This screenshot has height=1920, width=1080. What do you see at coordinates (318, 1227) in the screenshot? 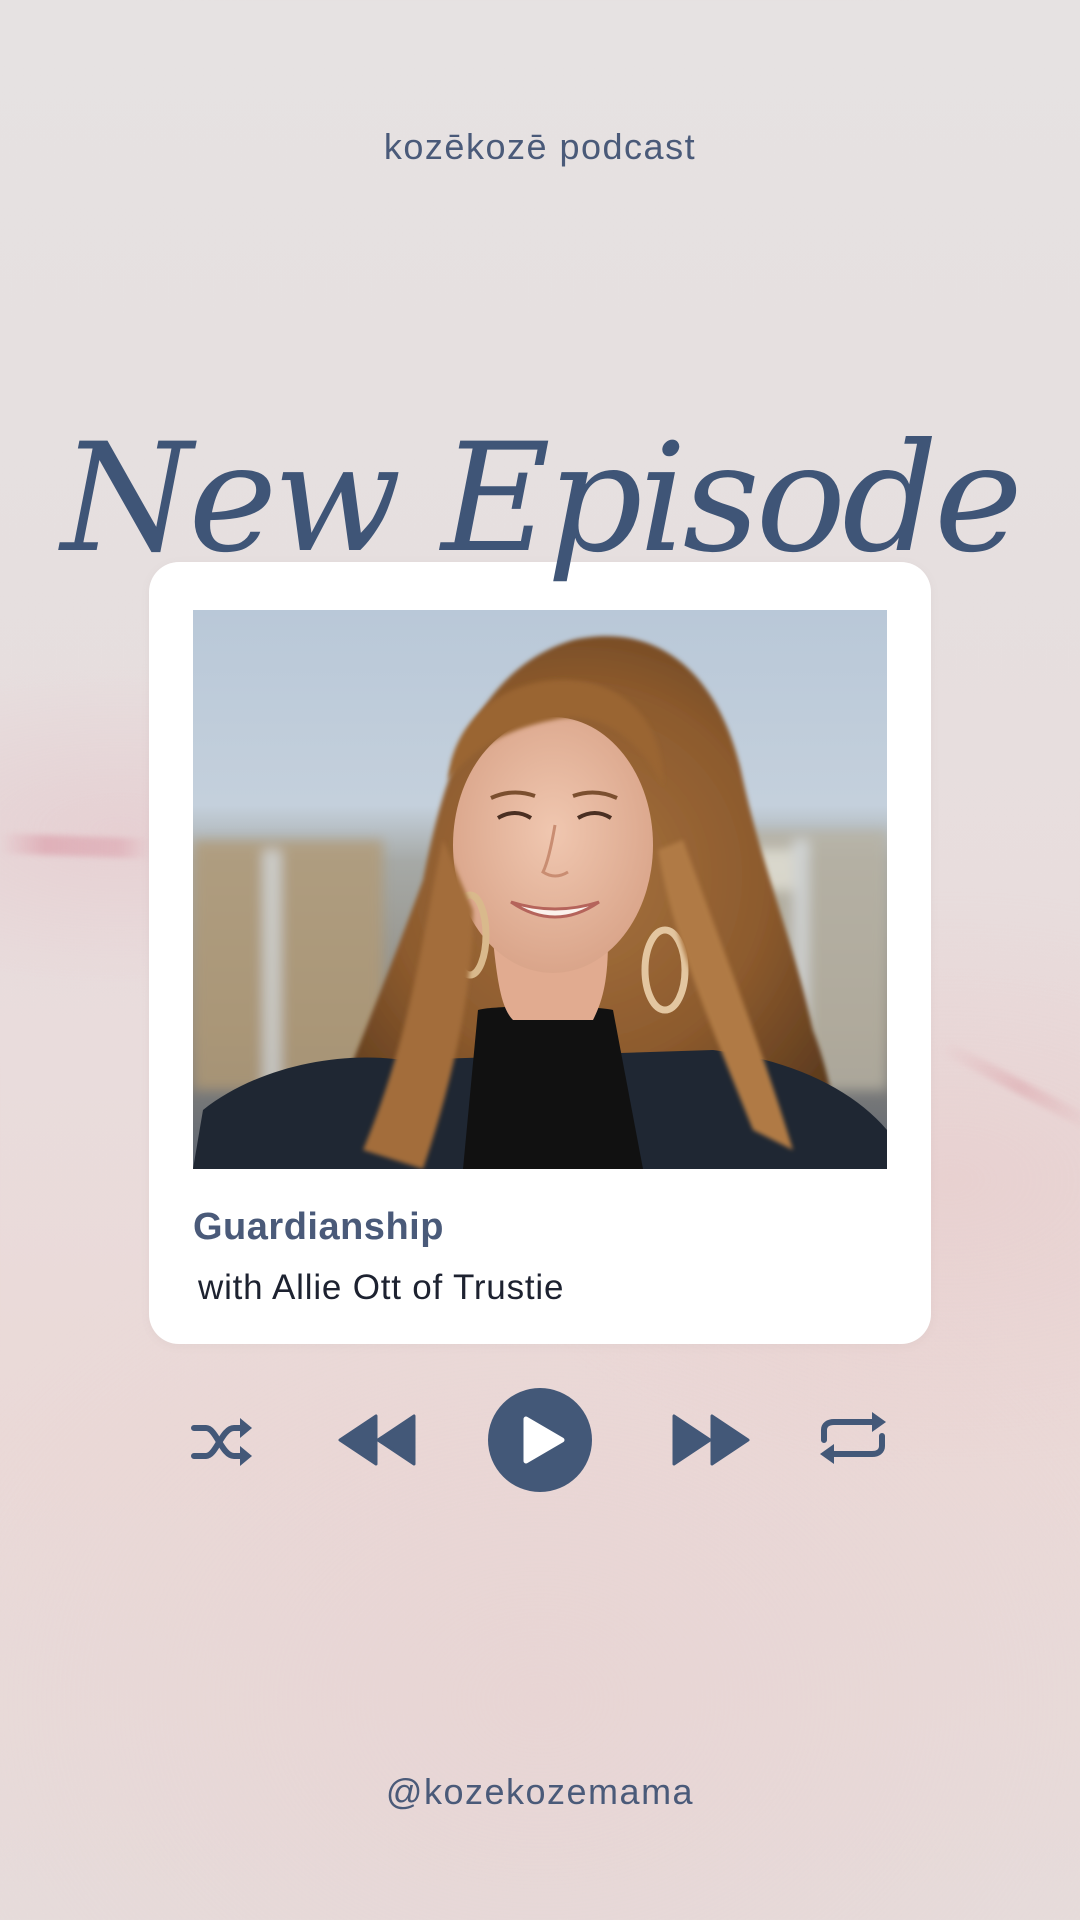
I see `episode-title: Guardianship` at bounding box center [318, 1227].